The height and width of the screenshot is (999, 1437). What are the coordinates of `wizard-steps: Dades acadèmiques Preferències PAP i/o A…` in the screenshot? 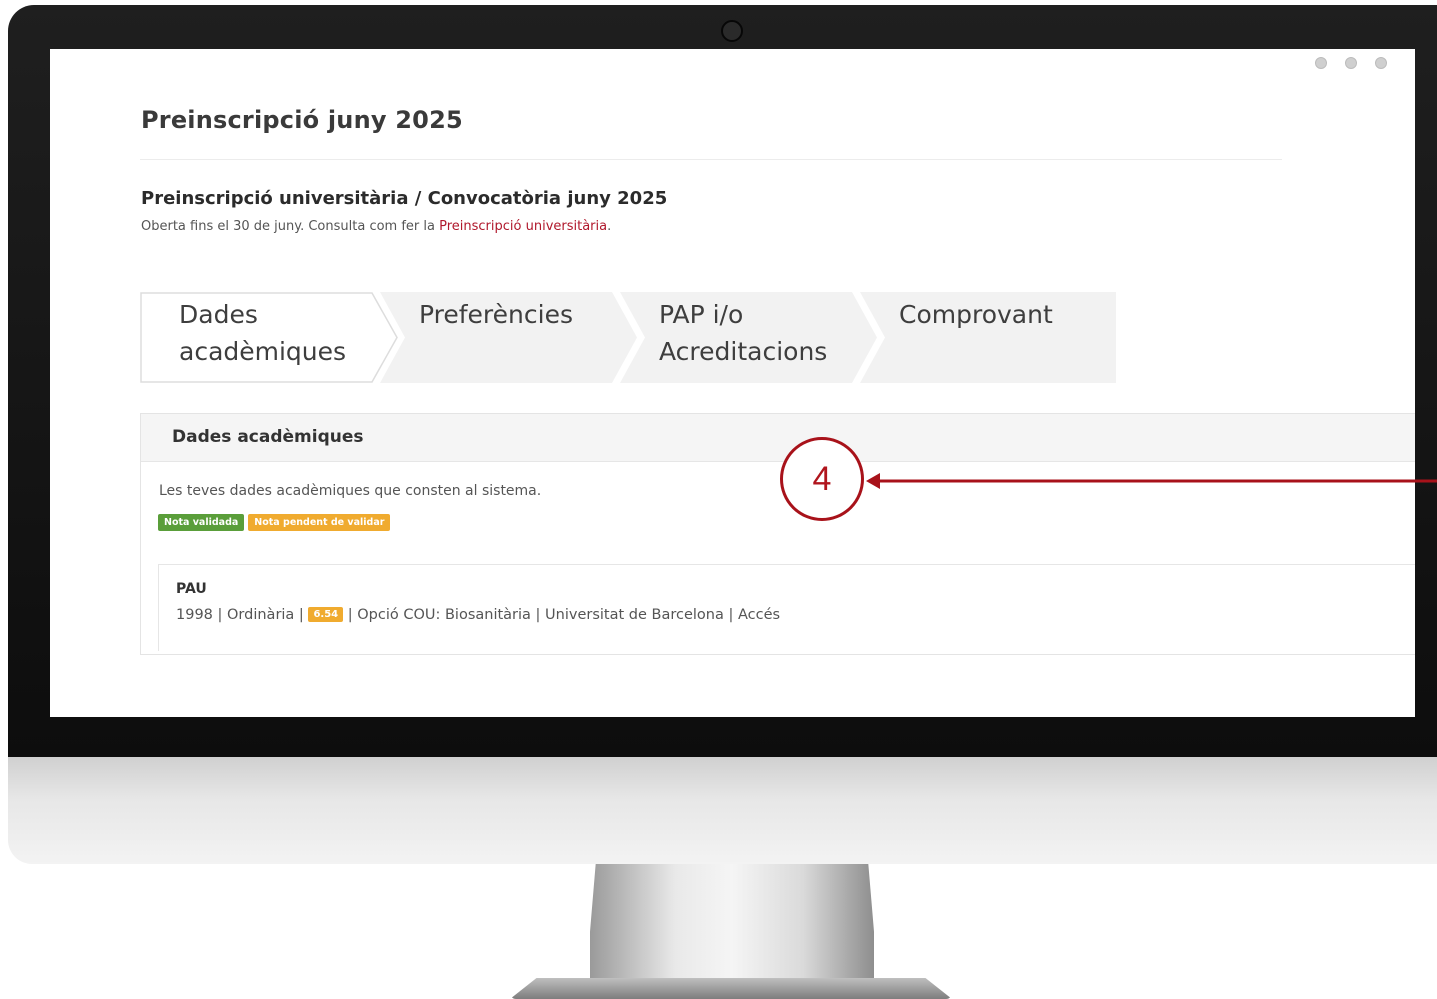 It's located at (628, 337).